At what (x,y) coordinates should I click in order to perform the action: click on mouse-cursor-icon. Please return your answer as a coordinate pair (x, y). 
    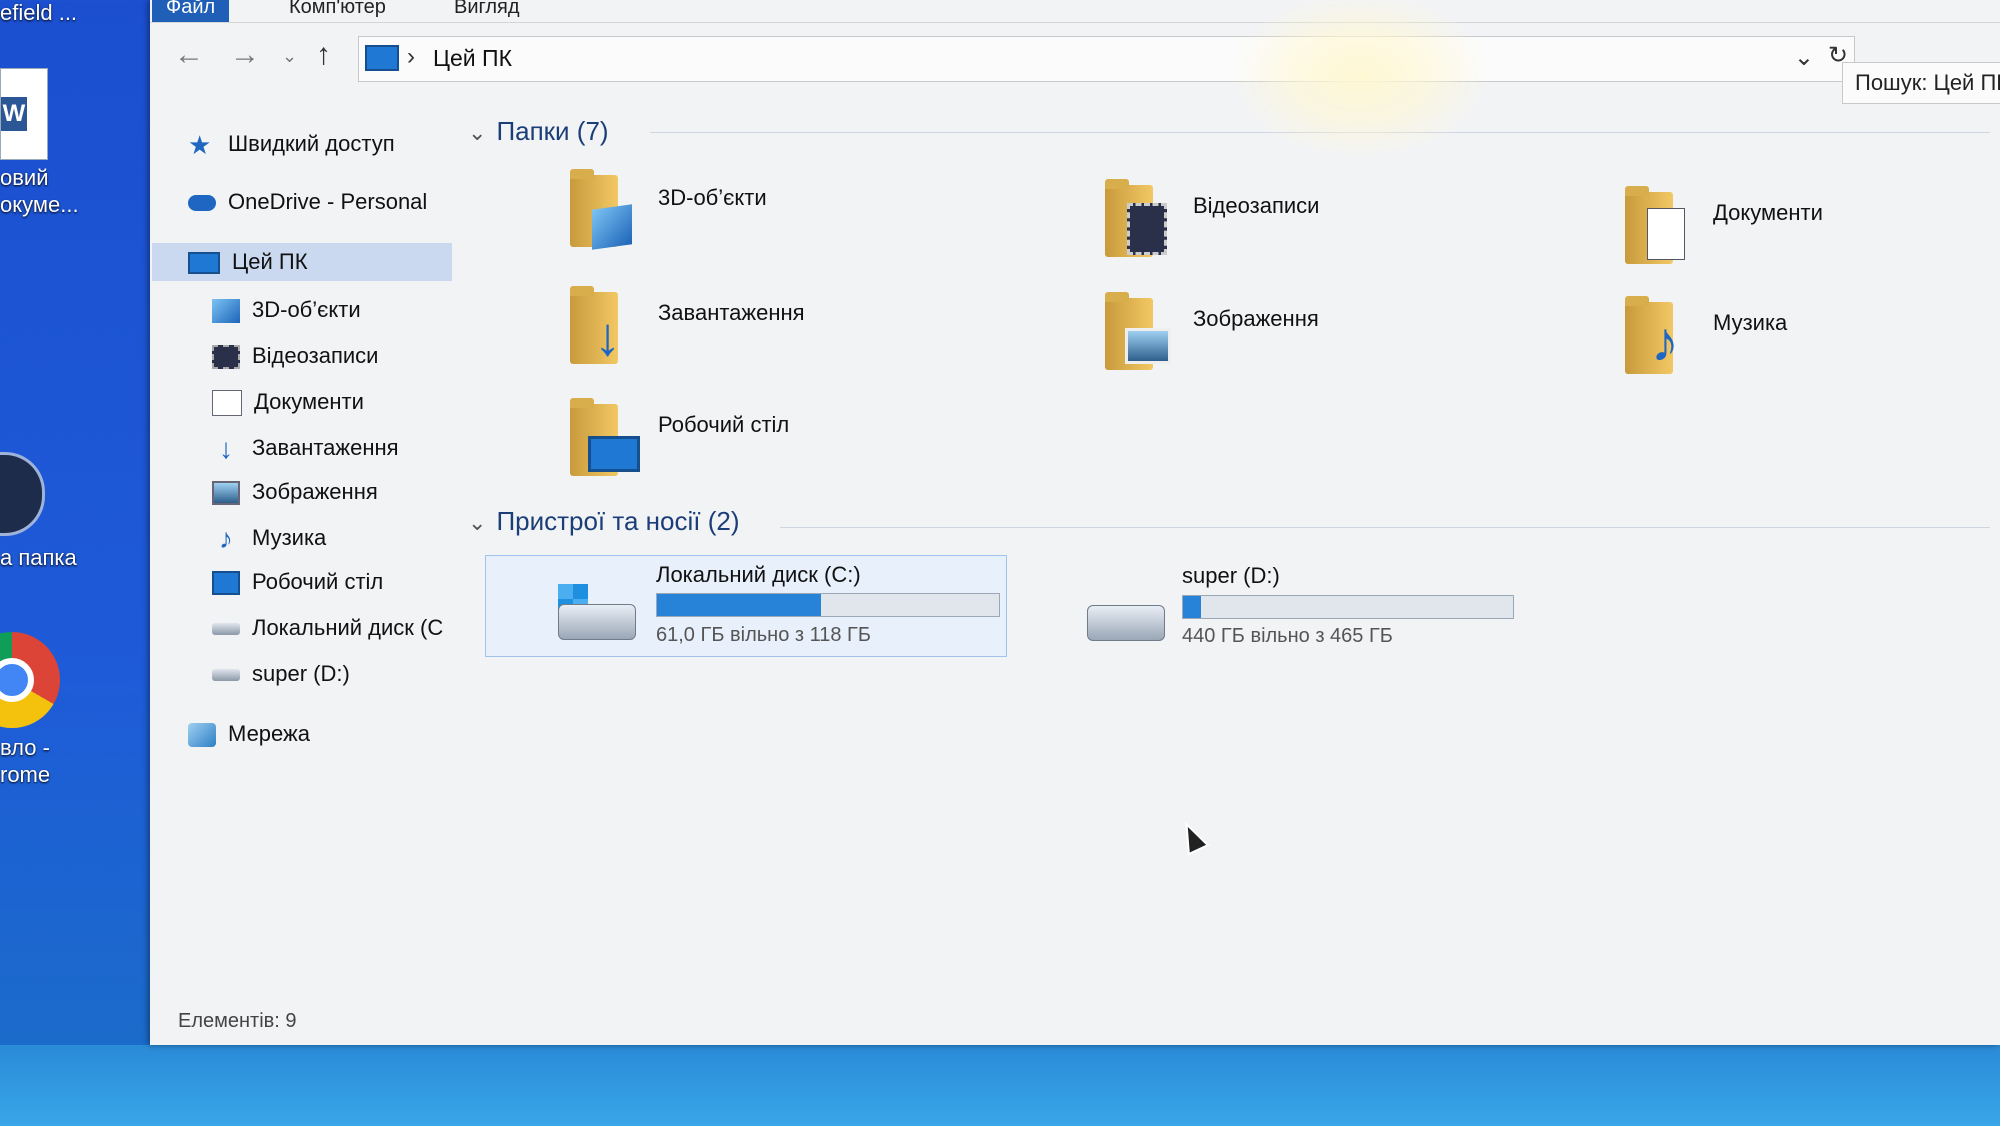
    Looking at the image, I should click on (1192, 836).